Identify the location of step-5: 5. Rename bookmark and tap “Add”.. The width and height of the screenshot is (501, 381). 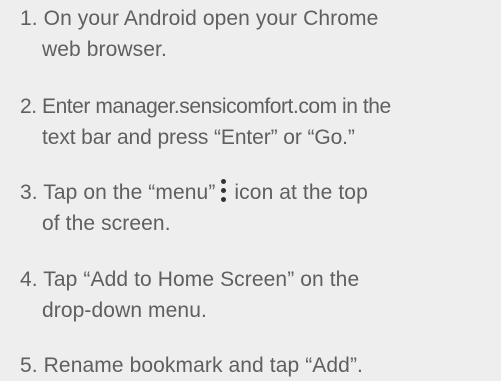
(255, 365).